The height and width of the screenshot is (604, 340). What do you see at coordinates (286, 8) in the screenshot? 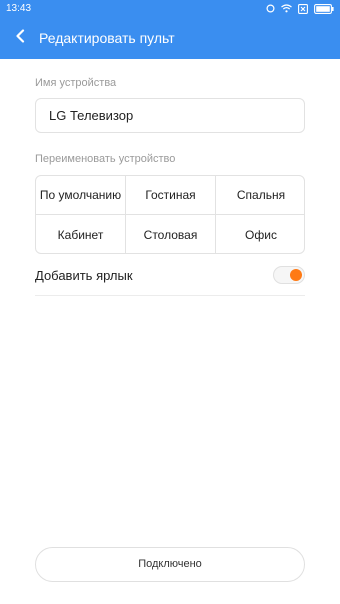
I see `wifi-icon` at bounding box center [286, 8].